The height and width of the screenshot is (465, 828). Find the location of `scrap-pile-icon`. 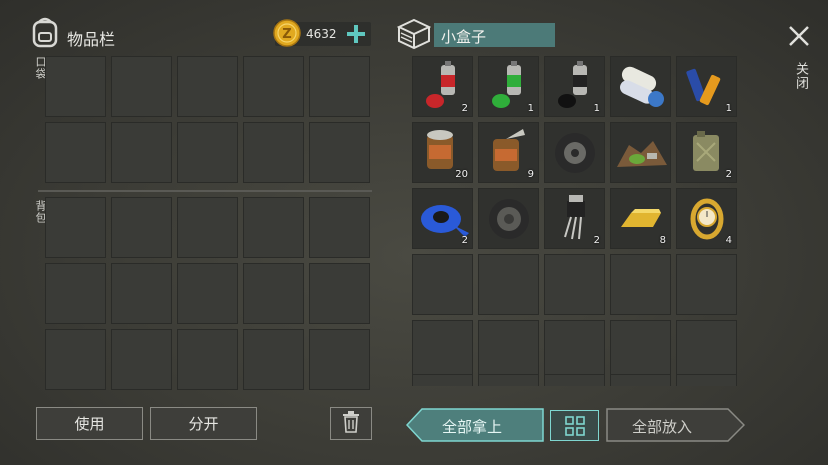

scrap-pile-icon is located at coordinates (642, 154).